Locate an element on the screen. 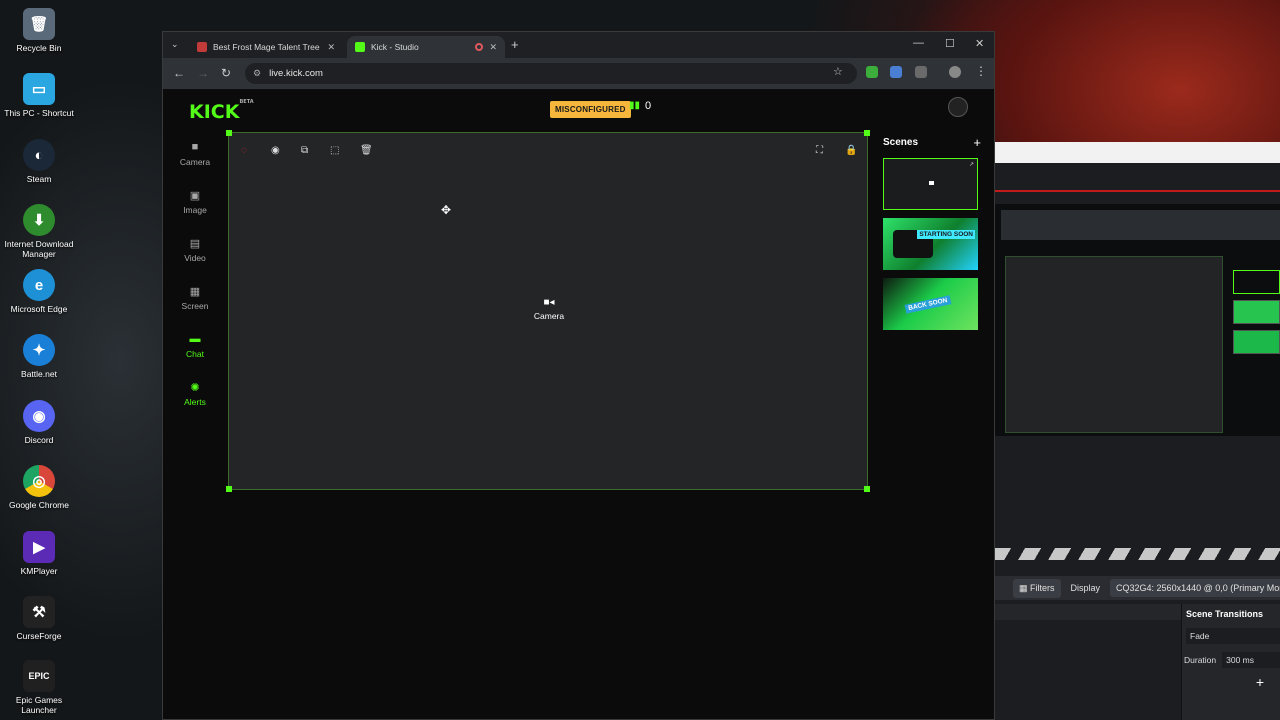 The height and width of the screenshot is (720, 1280). browser-menu-icon: ⋮ is located at coordinates (981, 71).